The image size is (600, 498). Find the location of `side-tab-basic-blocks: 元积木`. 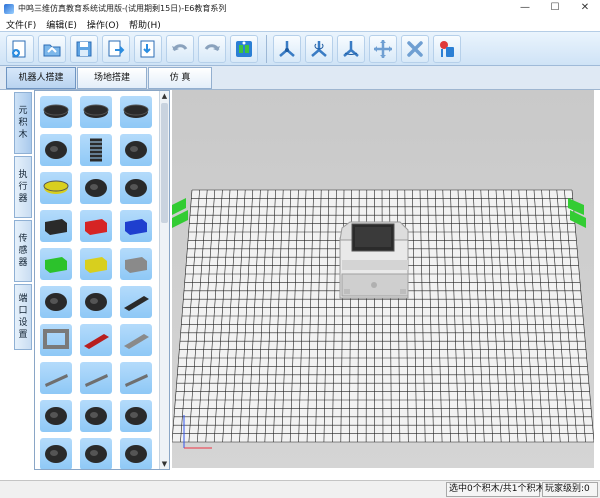

side-tab-basic-blocks: 元积木 is located at coordinates (23, 123).